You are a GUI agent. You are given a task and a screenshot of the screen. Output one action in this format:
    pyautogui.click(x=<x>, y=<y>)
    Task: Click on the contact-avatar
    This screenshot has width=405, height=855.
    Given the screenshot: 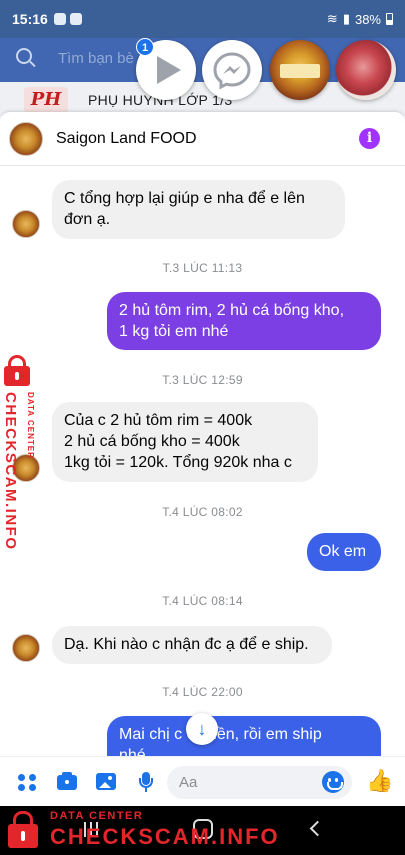 What is the action you would take?
    pyautogui.click(x=26, y=139)
    